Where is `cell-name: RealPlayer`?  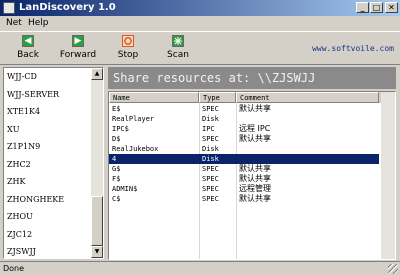 cell-name: RealPlayer is located at coordinates (133, 119).